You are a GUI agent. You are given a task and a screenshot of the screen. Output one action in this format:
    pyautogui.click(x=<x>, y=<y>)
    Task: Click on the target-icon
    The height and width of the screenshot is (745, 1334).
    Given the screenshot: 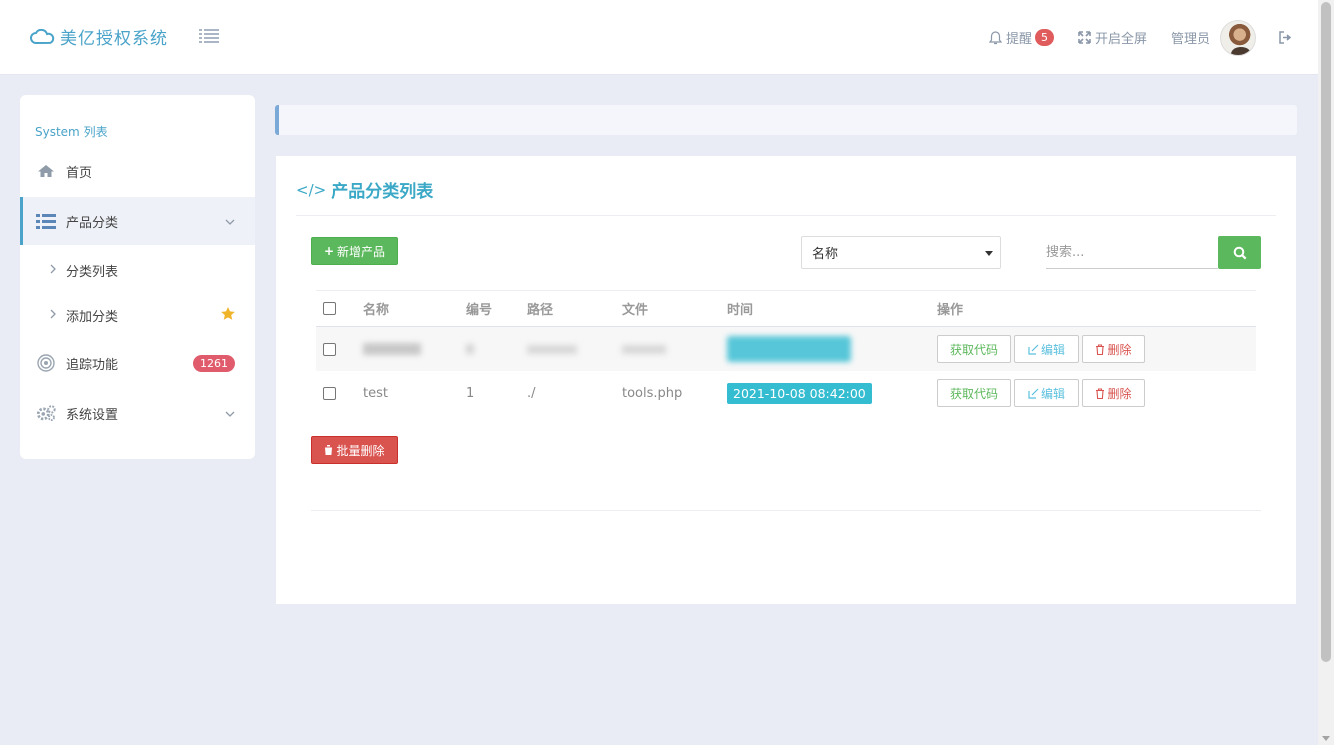 What is the action you would take?
    pyautogui.click(x=46, y=363)
    